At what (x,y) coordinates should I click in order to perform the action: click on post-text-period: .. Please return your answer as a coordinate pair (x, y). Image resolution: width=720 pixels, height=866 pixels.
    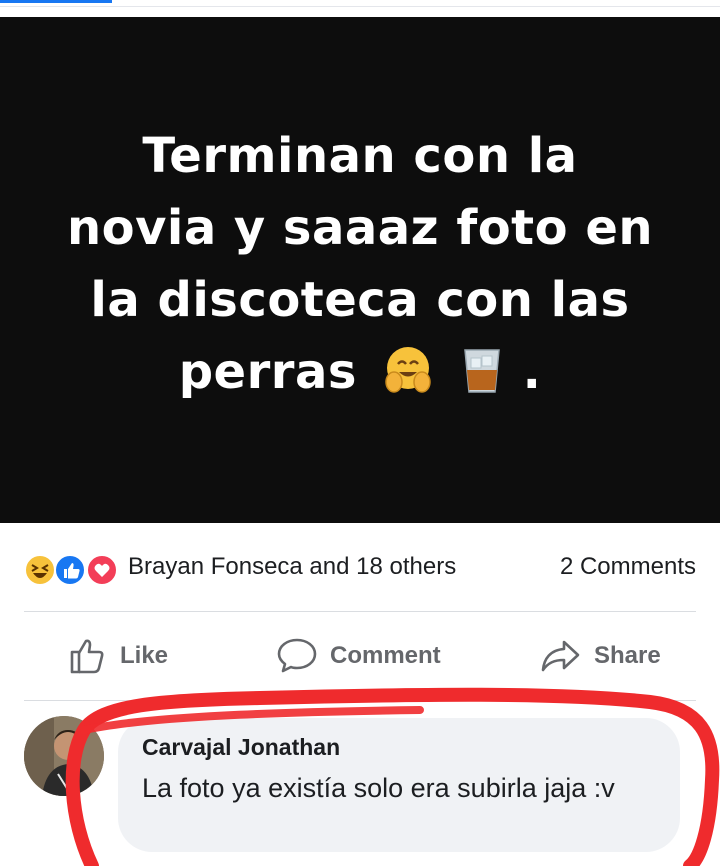
    Looking at the image, I should click on (532, 372).